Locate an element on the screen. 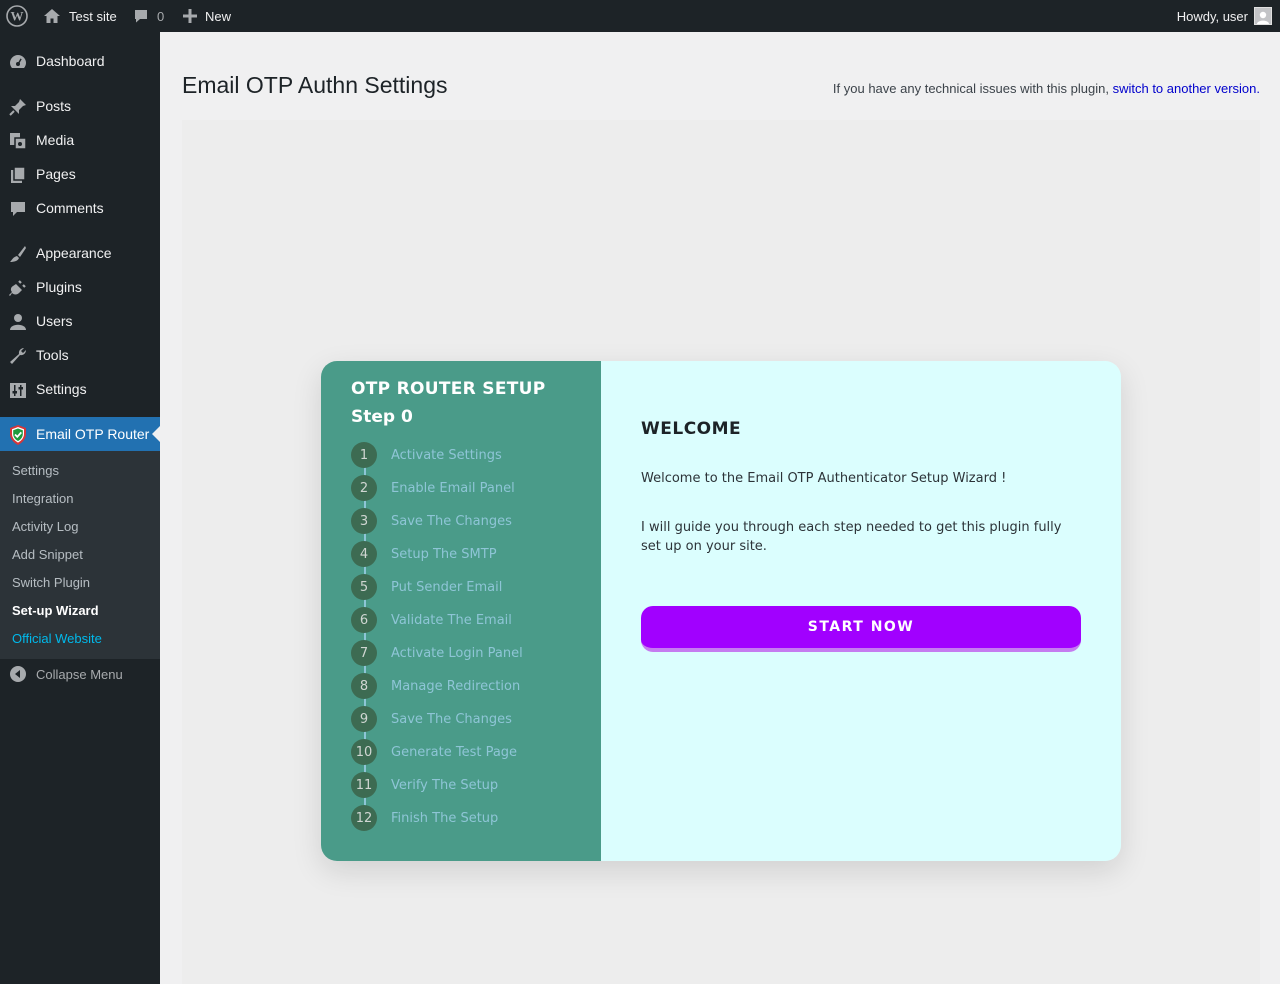  sidebar-item-comments: Comments is located at coordinates (80, 208).